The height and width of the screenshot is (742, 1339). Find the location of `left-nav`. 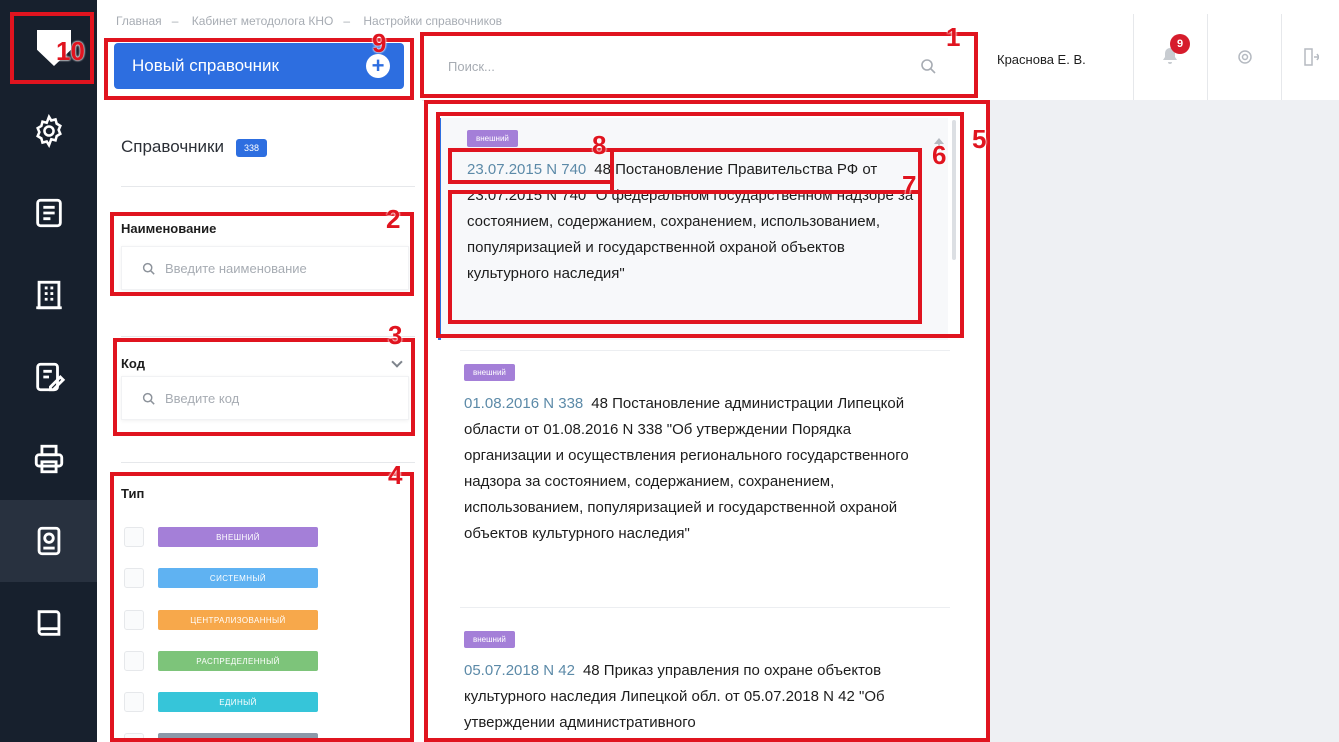

left-nav is located at coordinates (48, 371).